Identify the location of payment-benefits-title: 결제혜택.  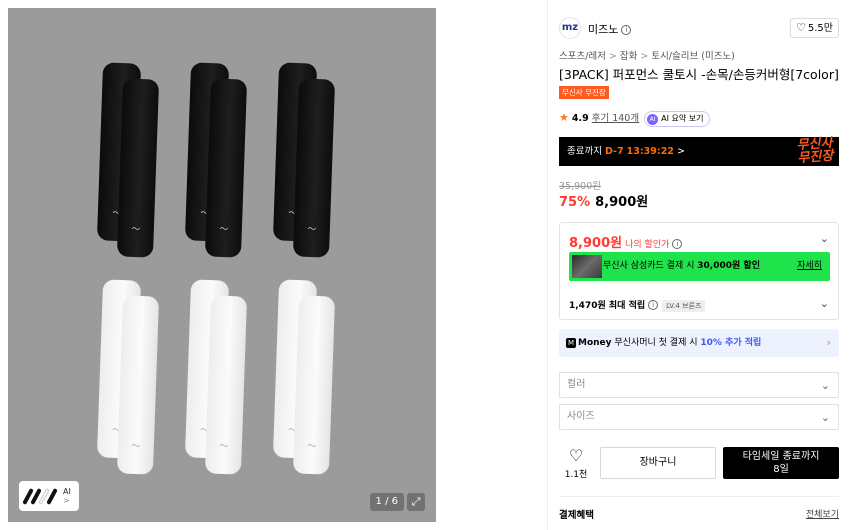
(576, 515).